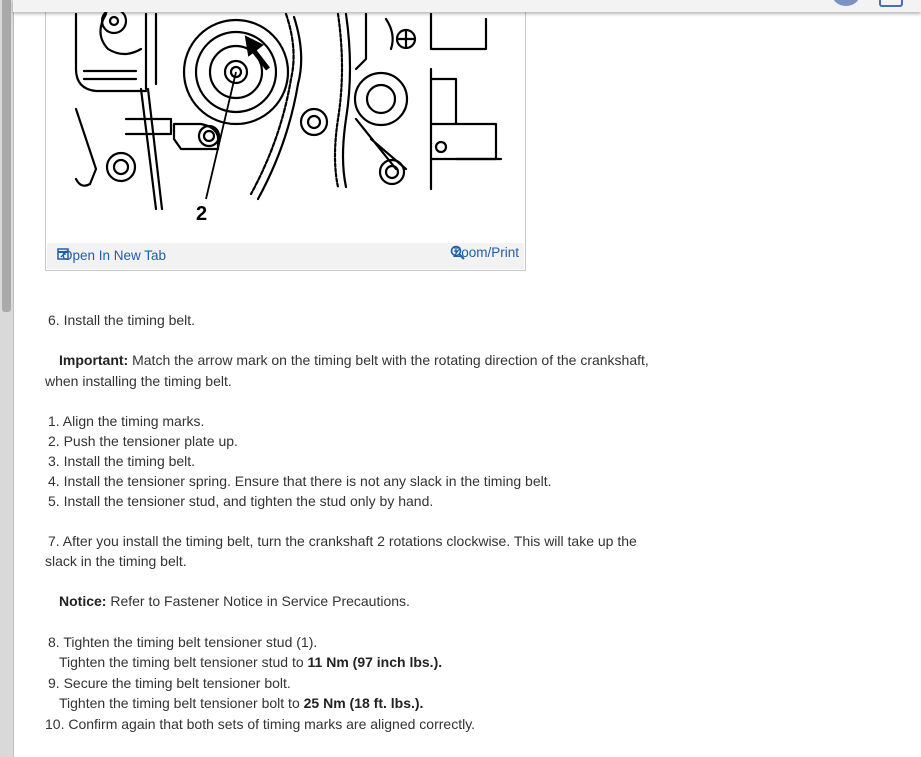  I want to click on step-6: 6. Install the timing belt., so click(122, 320).